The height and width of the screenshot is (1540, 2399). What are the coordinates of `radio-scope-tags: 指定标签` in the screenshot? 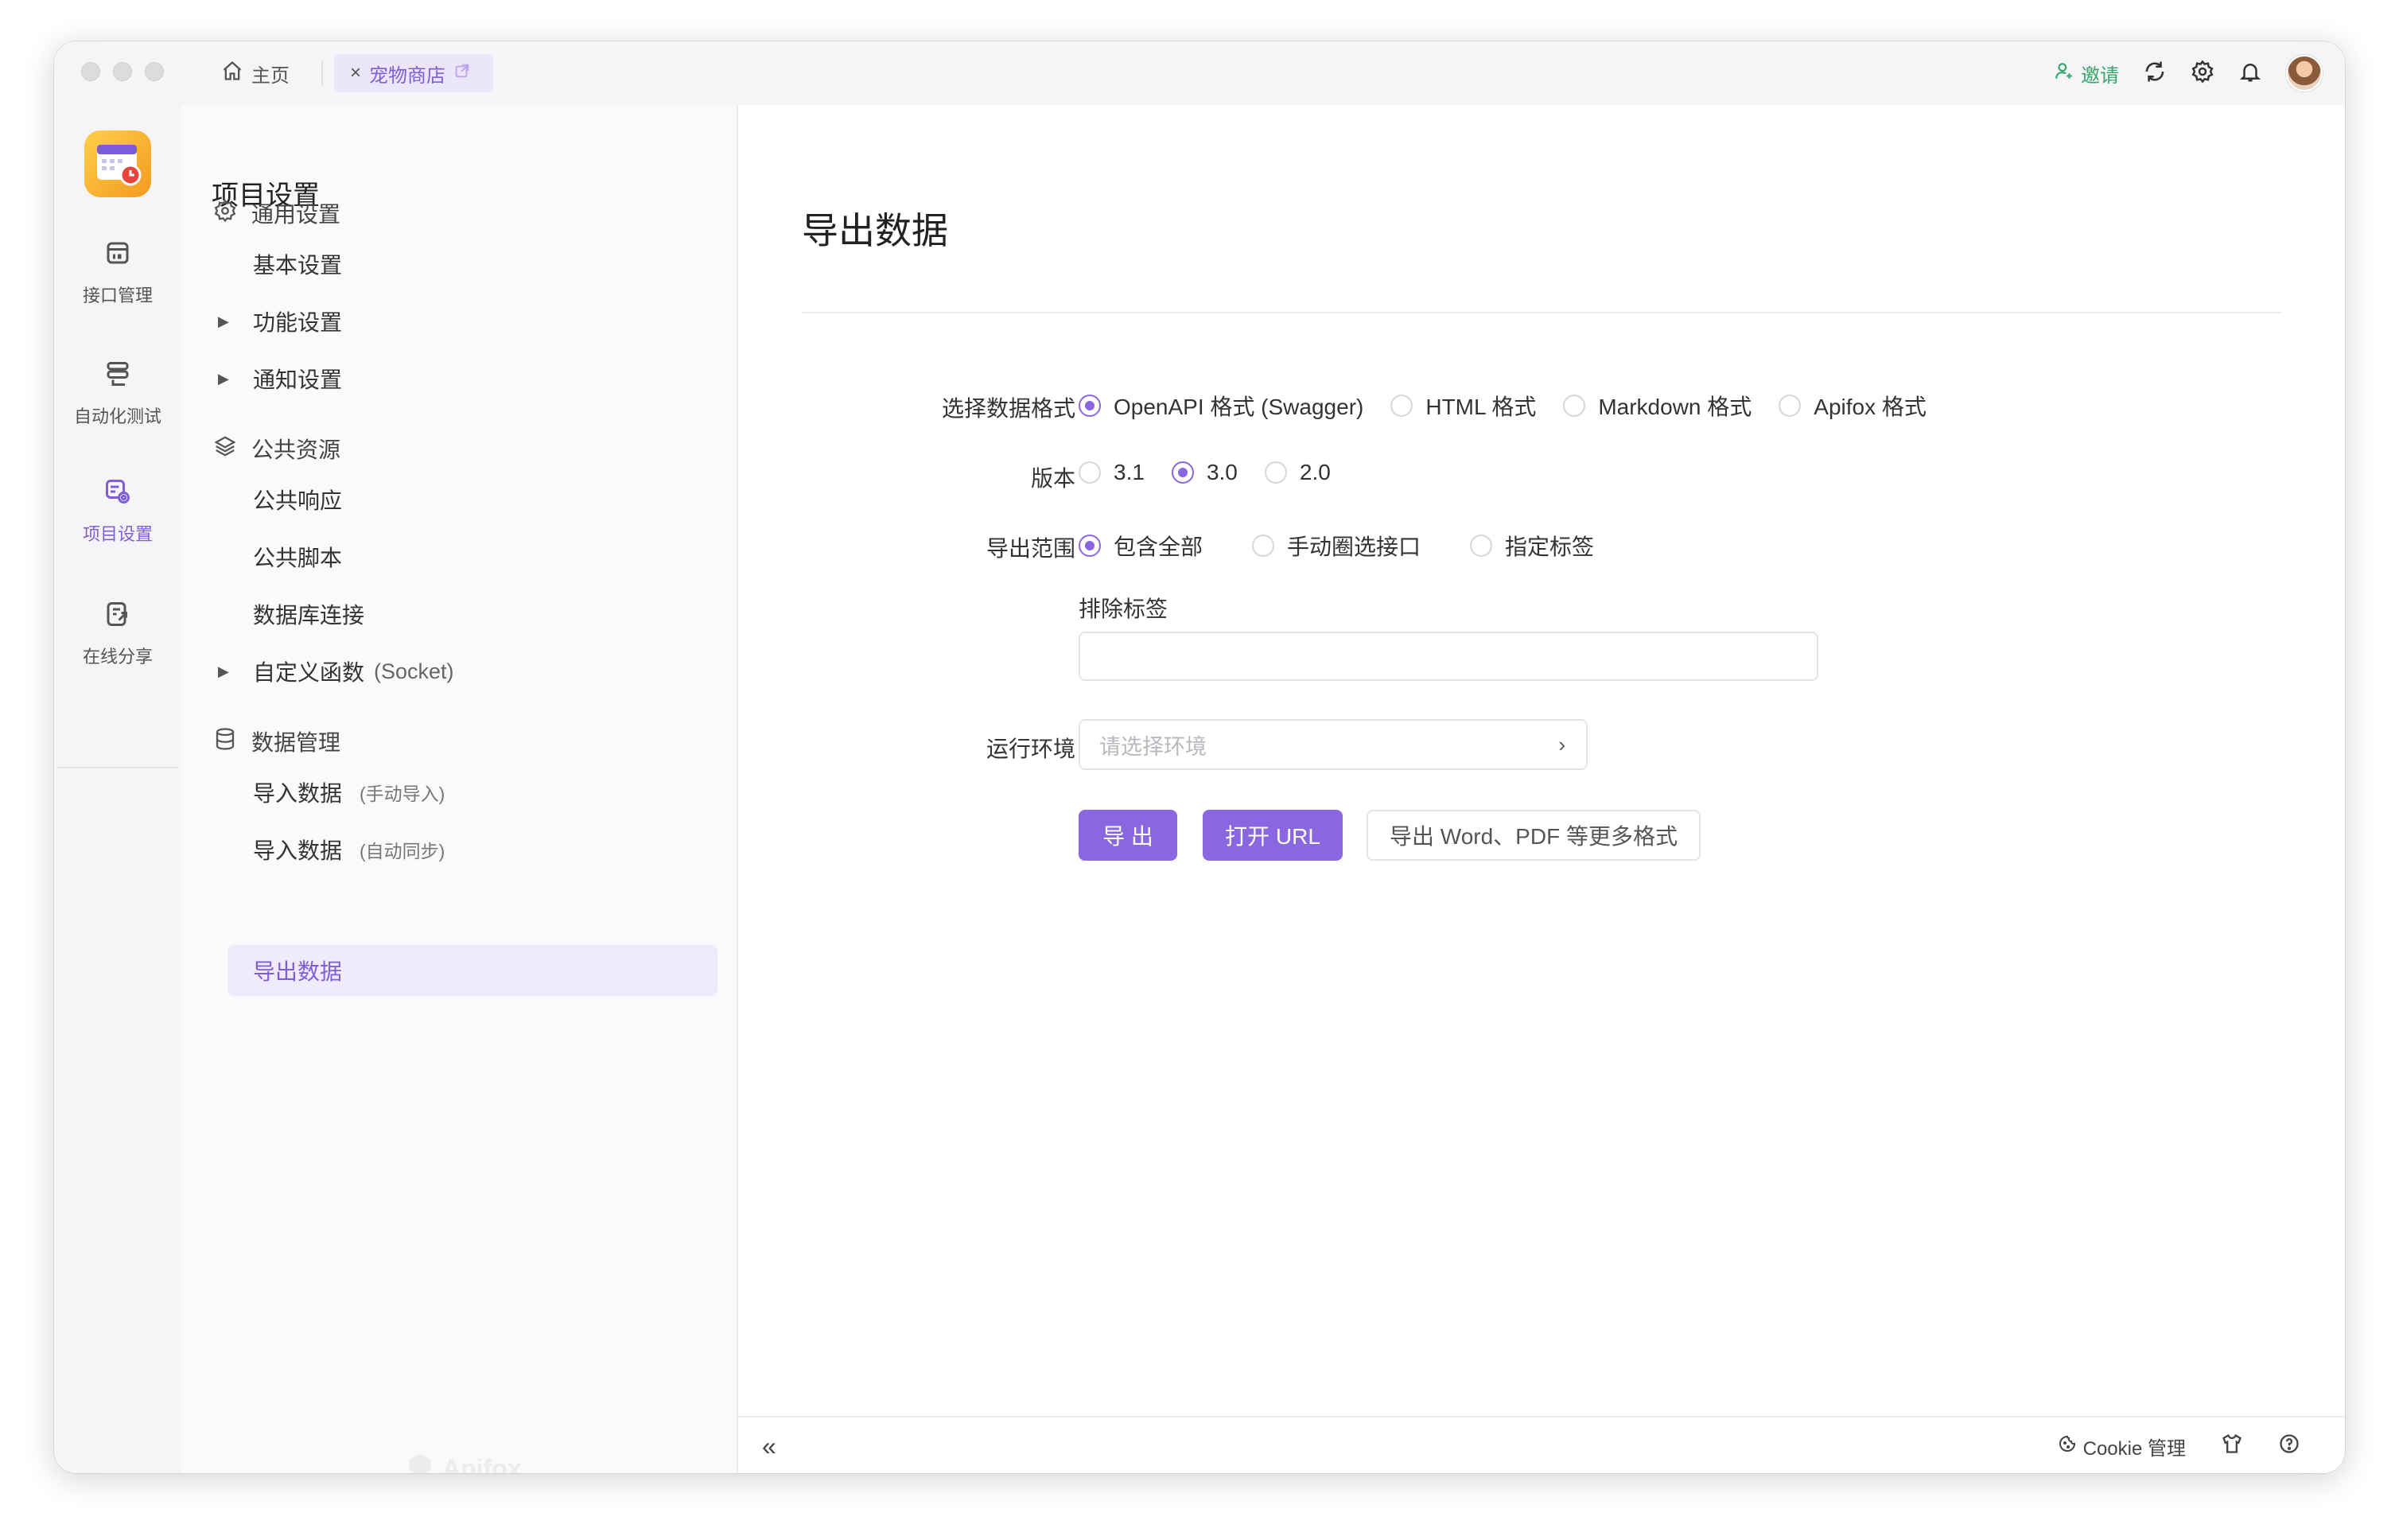 It's located at (1532, 546).